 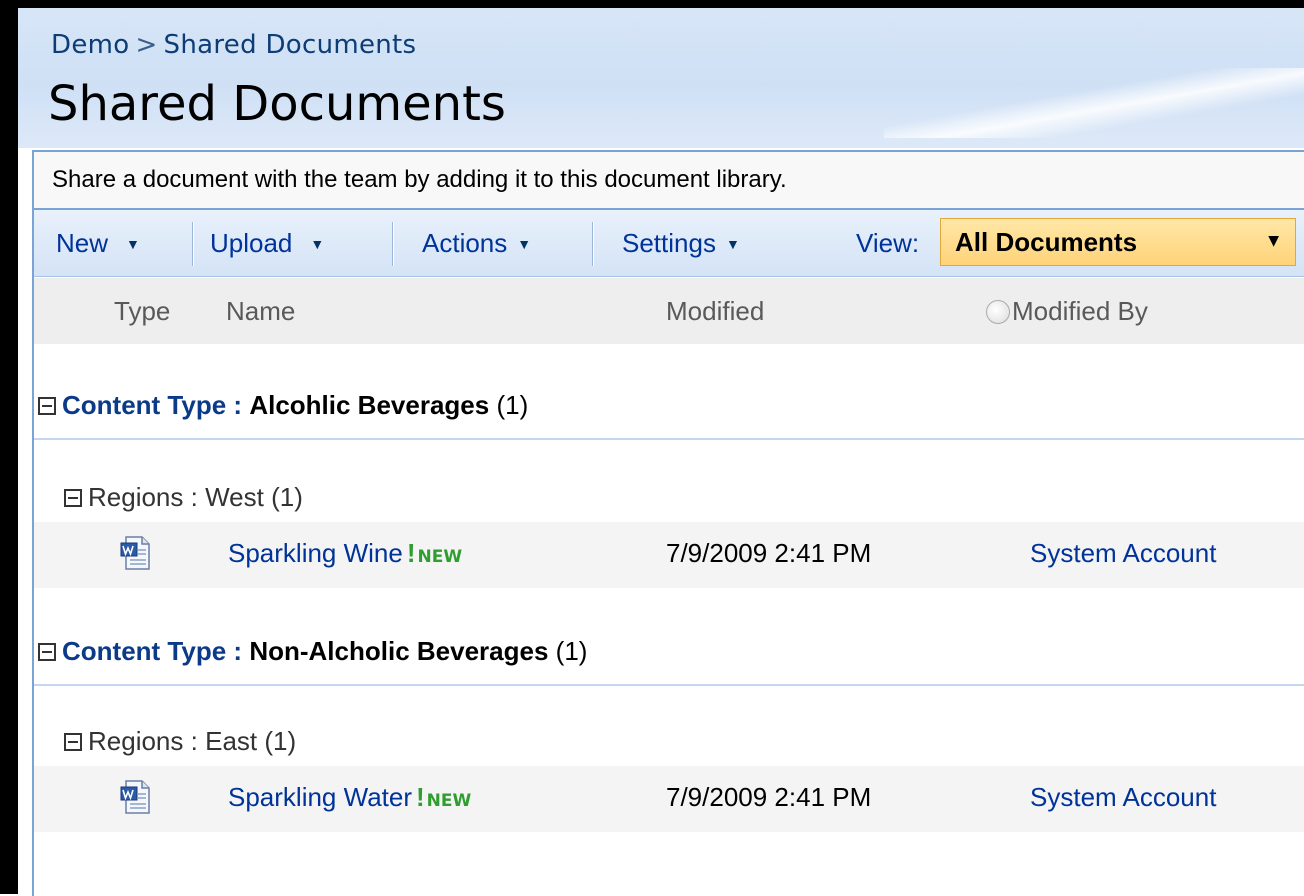 I want to click on column-header-row: Type Name Modified Modified By, so click(x=669, y=311).